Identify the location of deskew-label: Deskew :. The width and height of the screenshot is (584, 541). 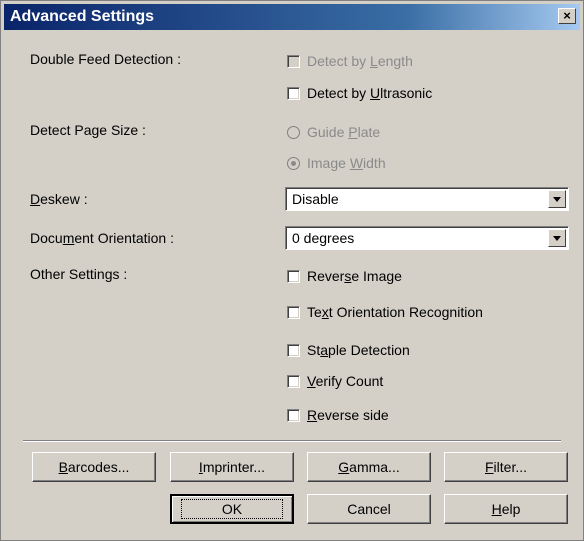
(59, 199).